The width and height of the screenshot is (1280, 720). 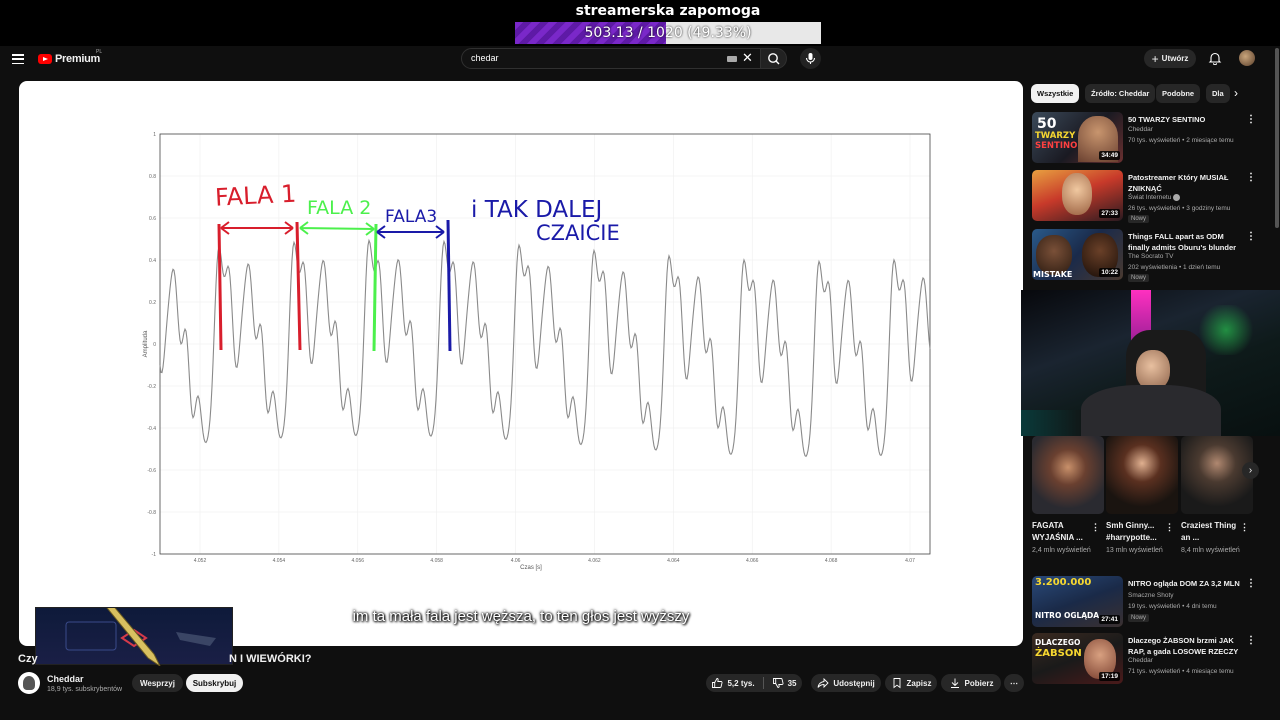 I want to click on video-thumbnail: 50 TWARZY SENTINO 34:49, so click(x=1077, y=137).